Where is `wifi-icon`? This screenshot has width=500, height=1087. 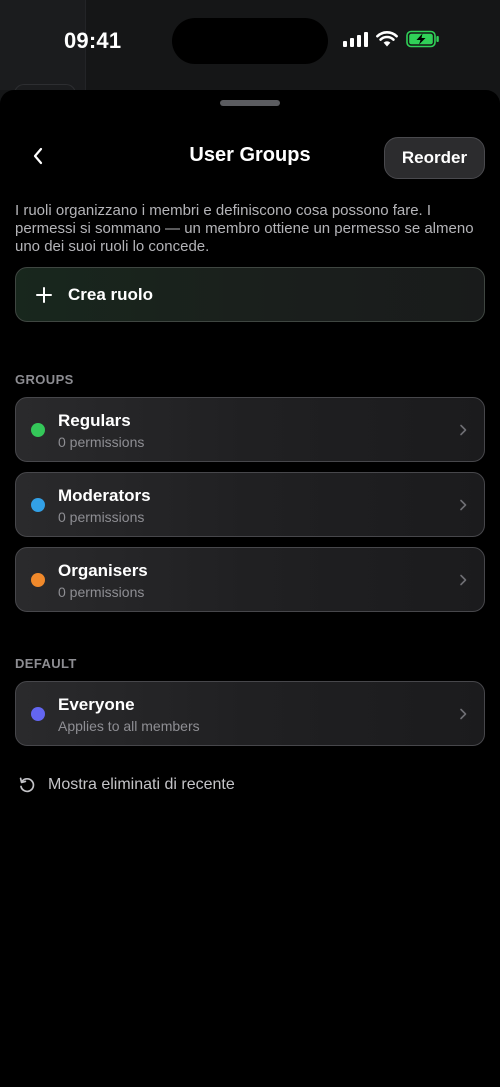
wifi-icon is located at coordinates (387, 39).